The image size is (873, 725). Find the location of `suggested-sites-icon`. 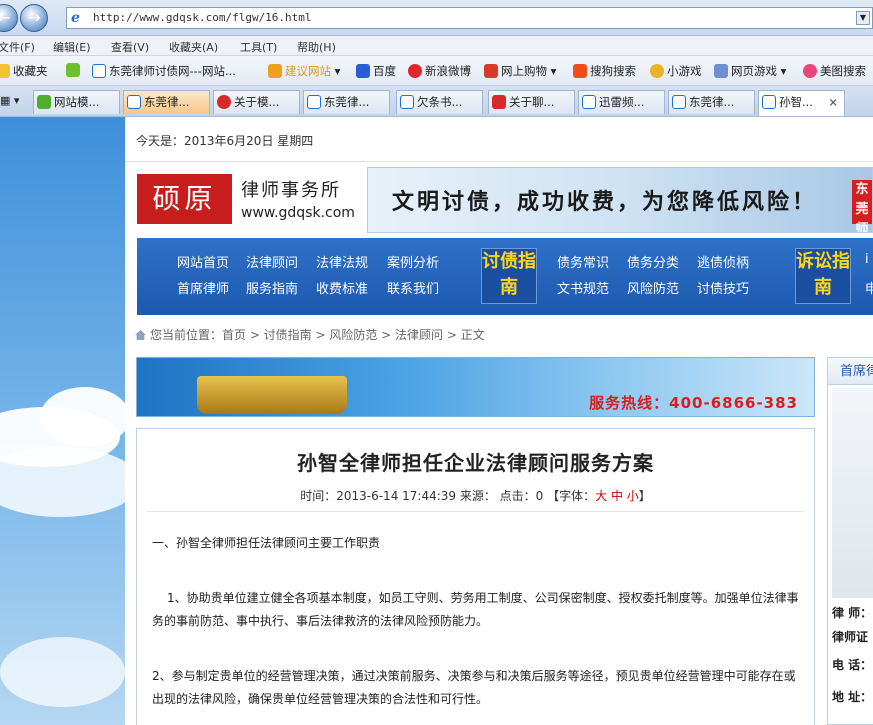

suggested-sites-icon is located at coordinates (275, 71).